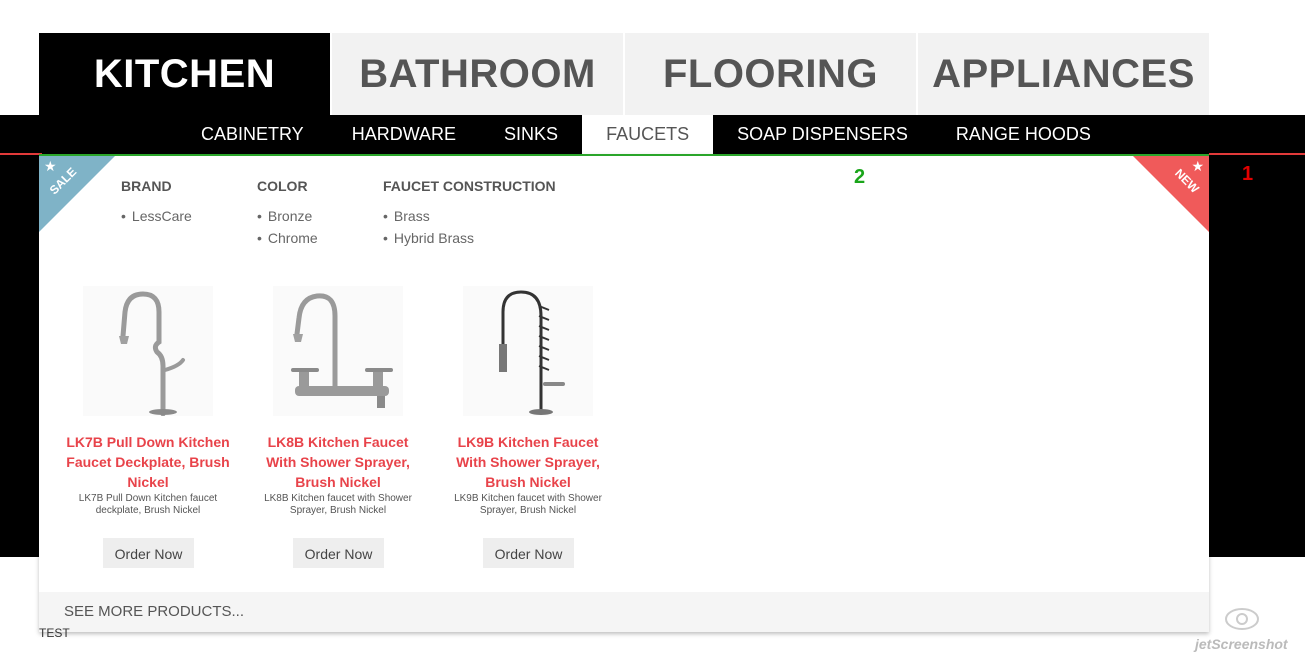  Describe the element at coordinates (148, 351) in the screenshot. I see `product-image-lk7b` at that location.